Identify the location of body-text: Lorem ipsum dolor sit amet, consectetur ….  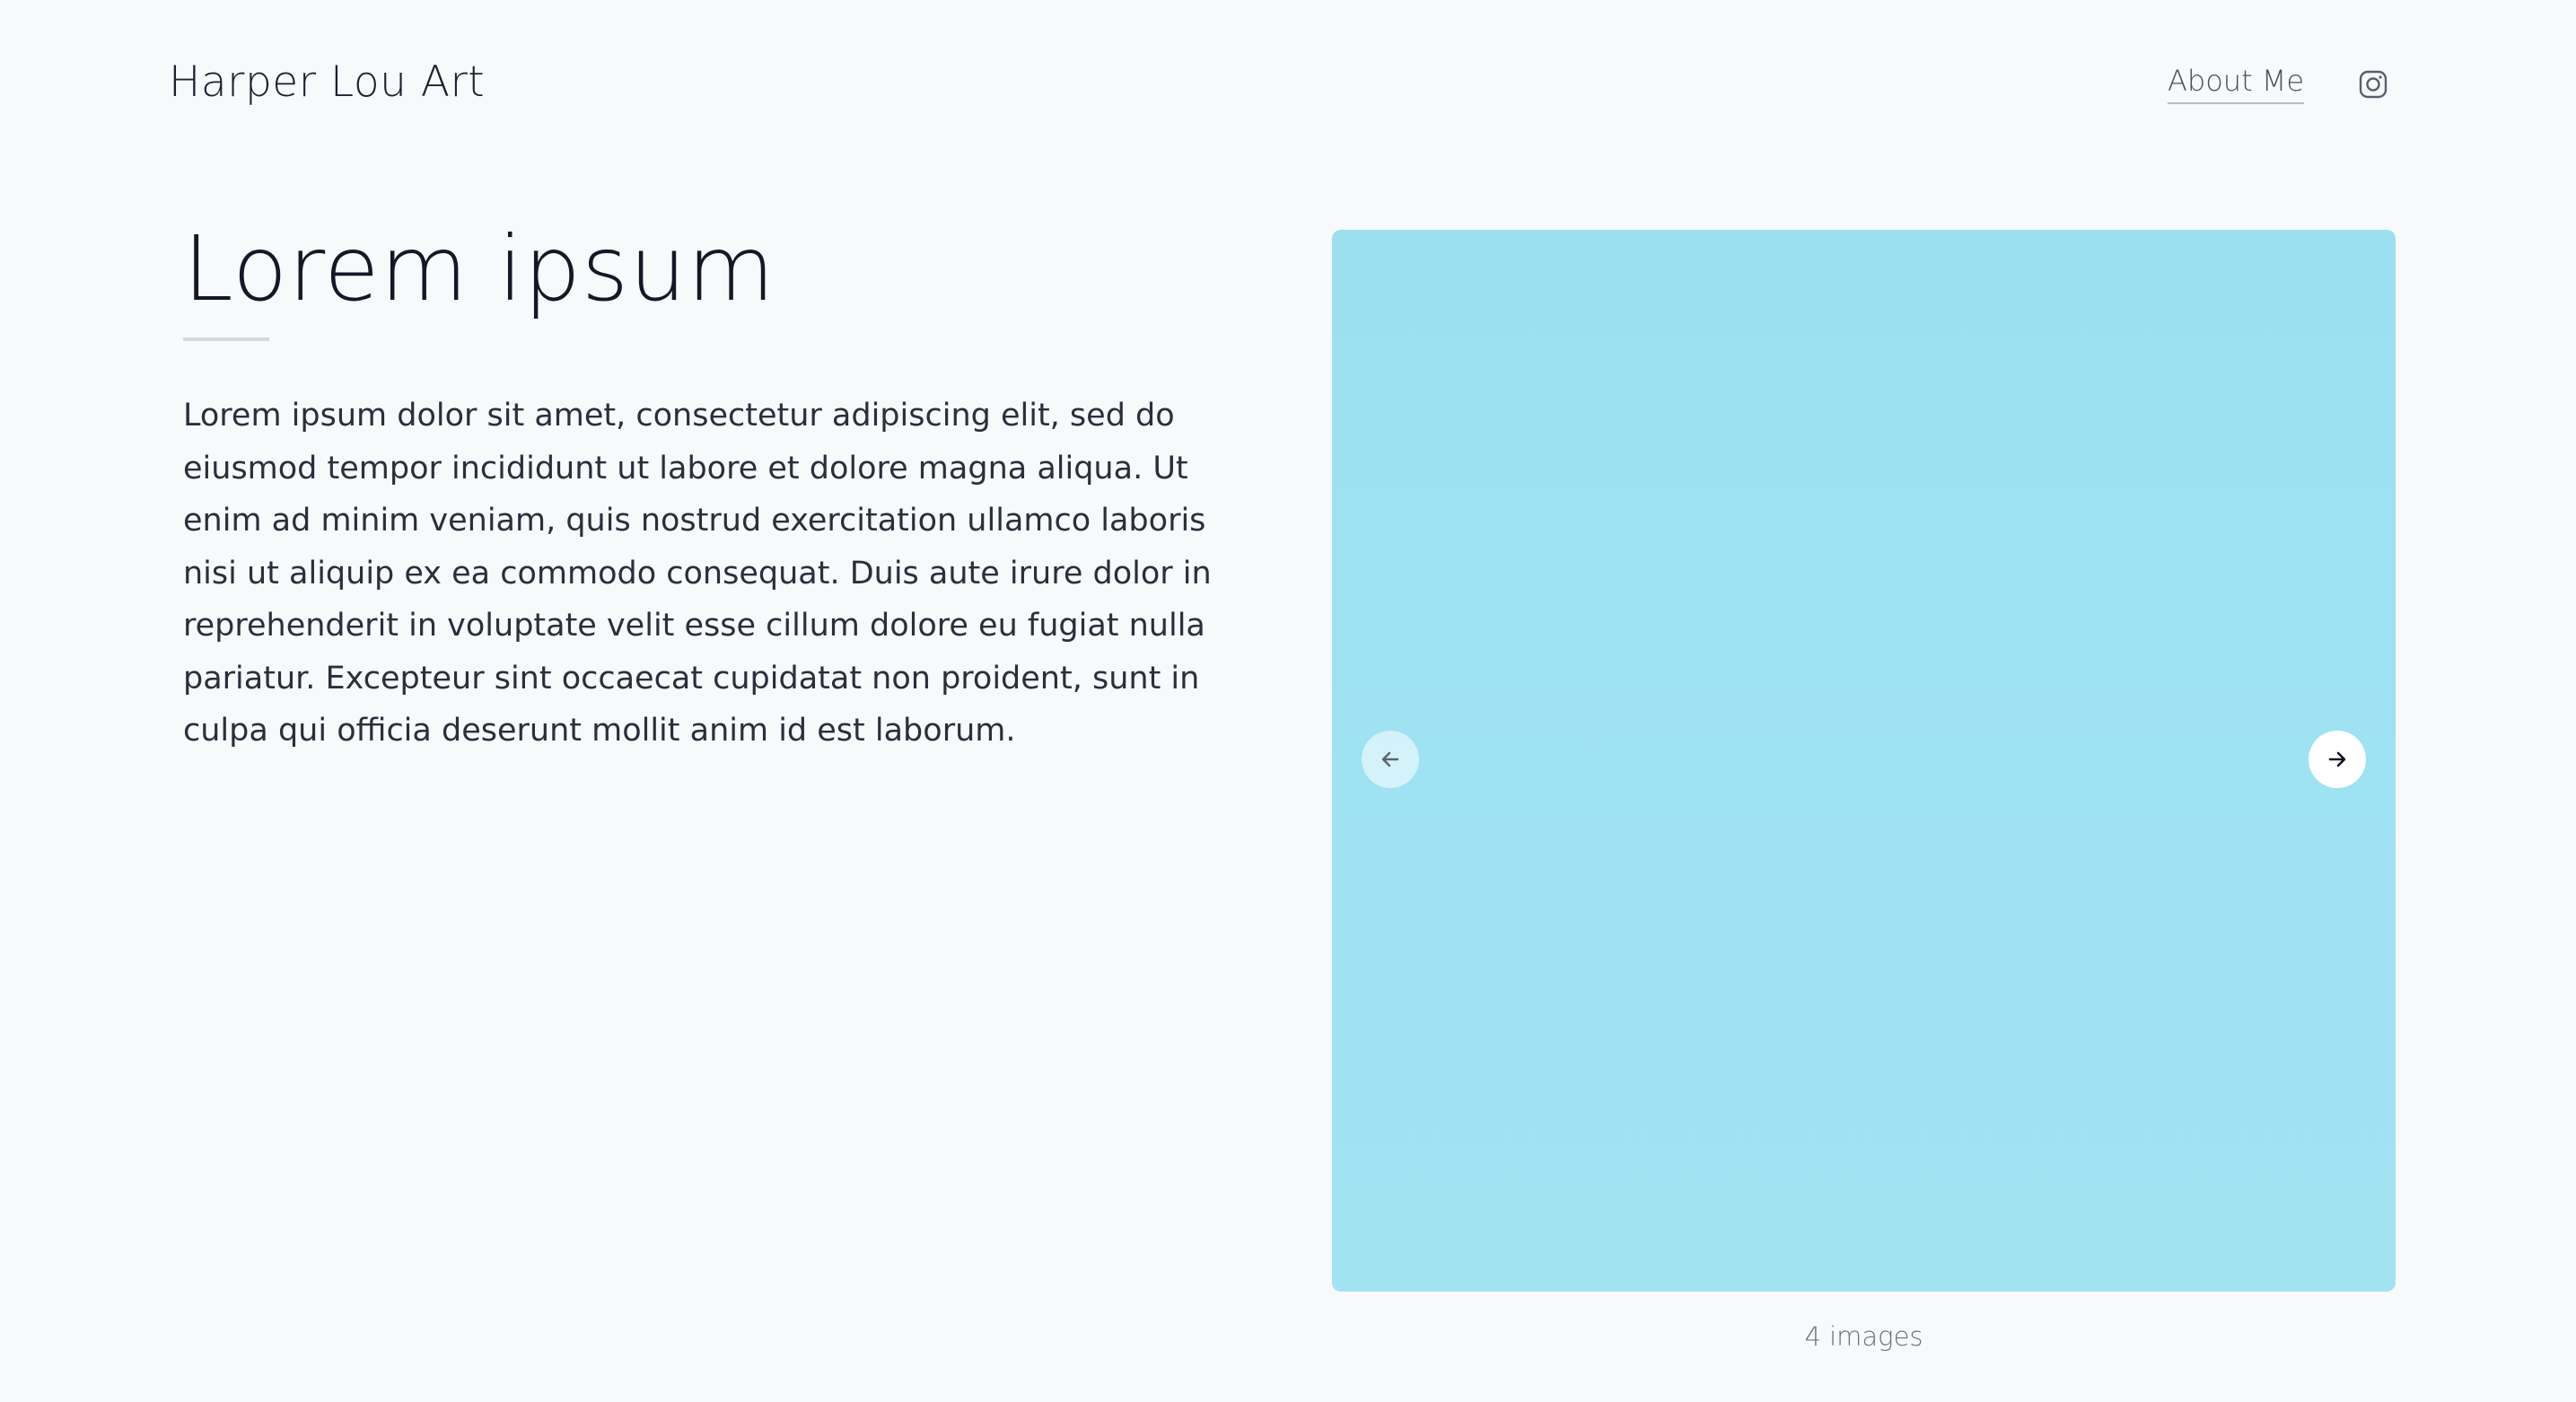
(697, 573).